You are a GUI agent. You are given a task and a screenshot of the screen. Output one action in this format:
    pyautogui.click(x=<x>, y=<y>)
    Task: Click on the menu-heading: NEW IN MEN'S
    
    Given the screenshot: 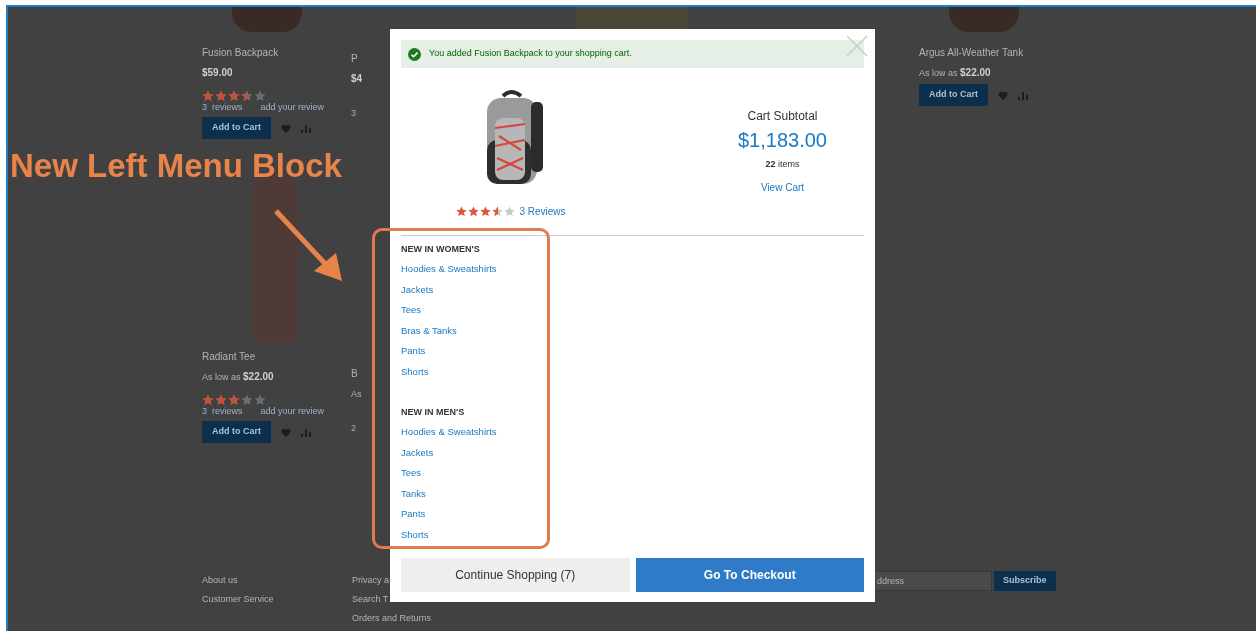 What is the action you would take?
    pyautogui.click(x=433, y=412)
    